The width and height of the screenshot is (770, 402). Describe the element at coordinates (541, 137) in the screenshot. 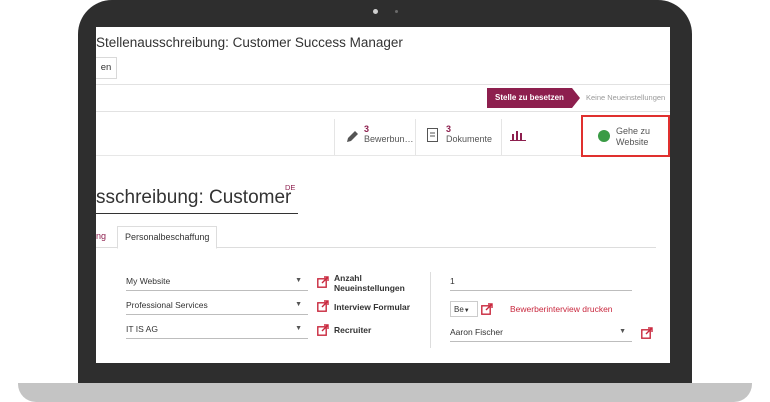

I see `statistics-button` at that location.